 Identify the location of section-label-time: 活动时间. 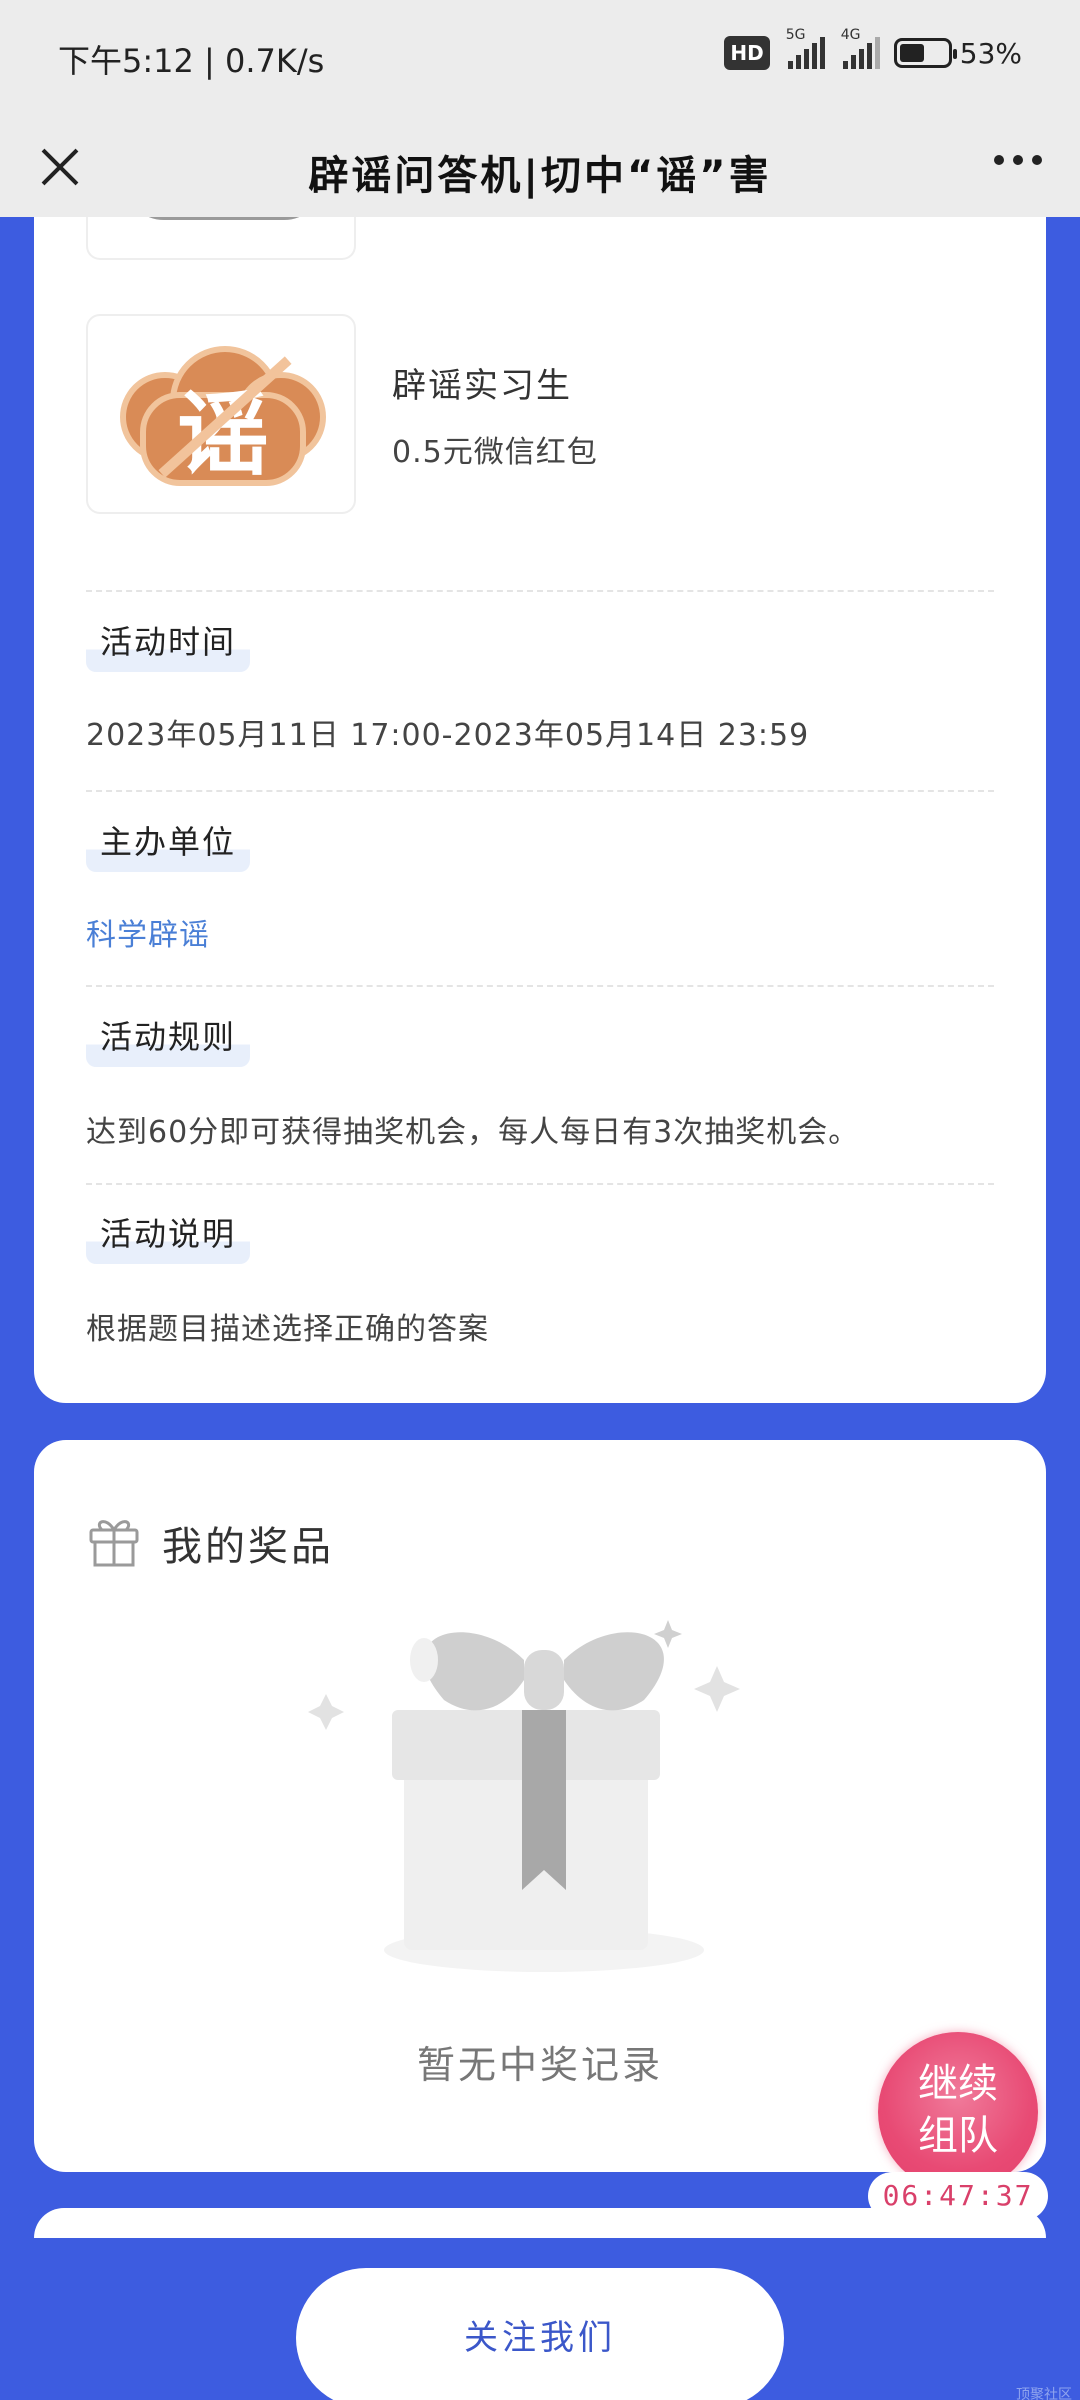
(168, 647).